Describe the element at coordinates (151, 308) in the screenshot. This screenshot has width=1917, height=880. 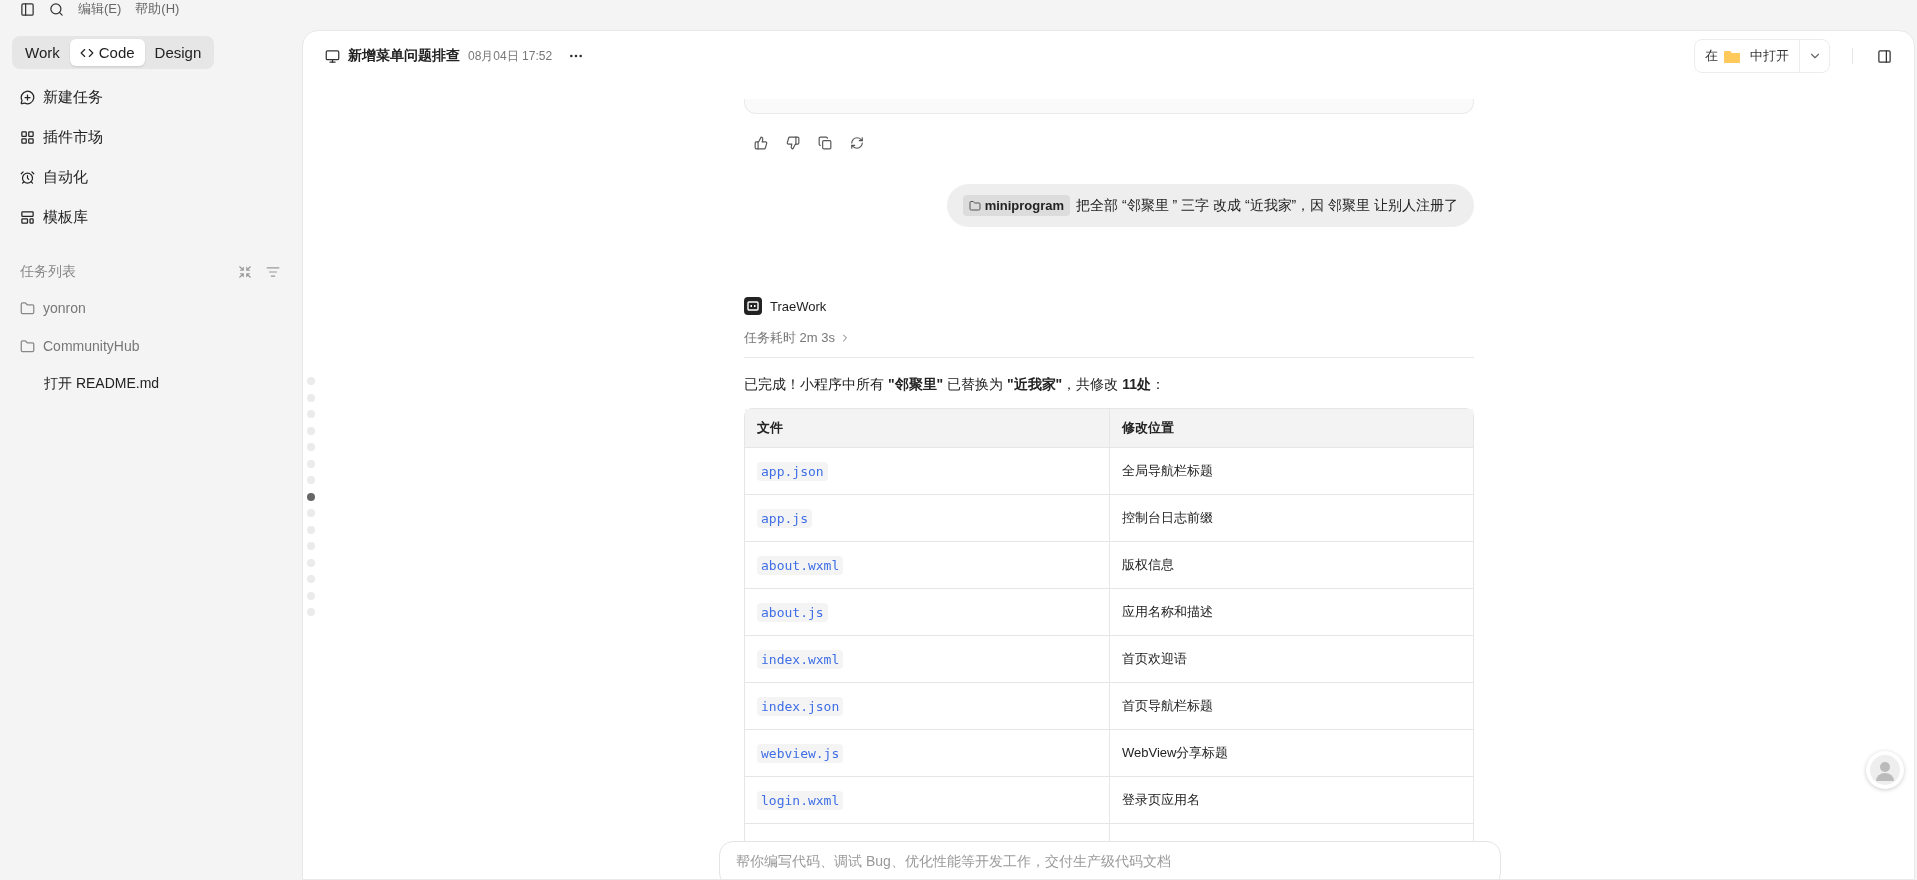
I see `task-item: yonron` at that location.